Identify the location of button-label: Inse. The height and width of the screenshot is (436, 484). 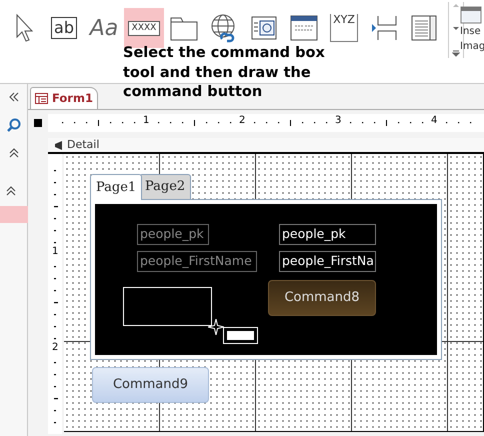
(471, 32).